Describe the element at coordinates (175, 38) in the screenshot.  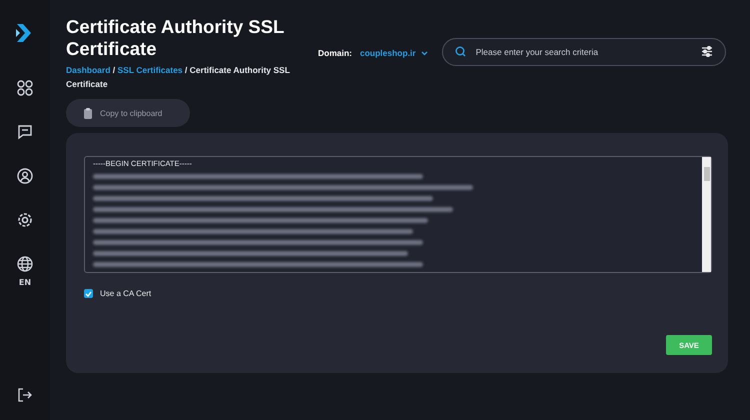
I see `page-title: Certificate Authority SSL Certificate` at that location.